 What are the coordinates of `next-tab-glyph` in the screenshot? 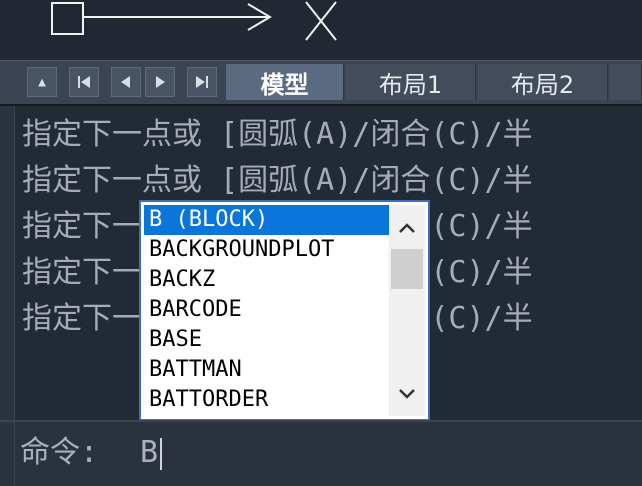 It's located at (160, 82).